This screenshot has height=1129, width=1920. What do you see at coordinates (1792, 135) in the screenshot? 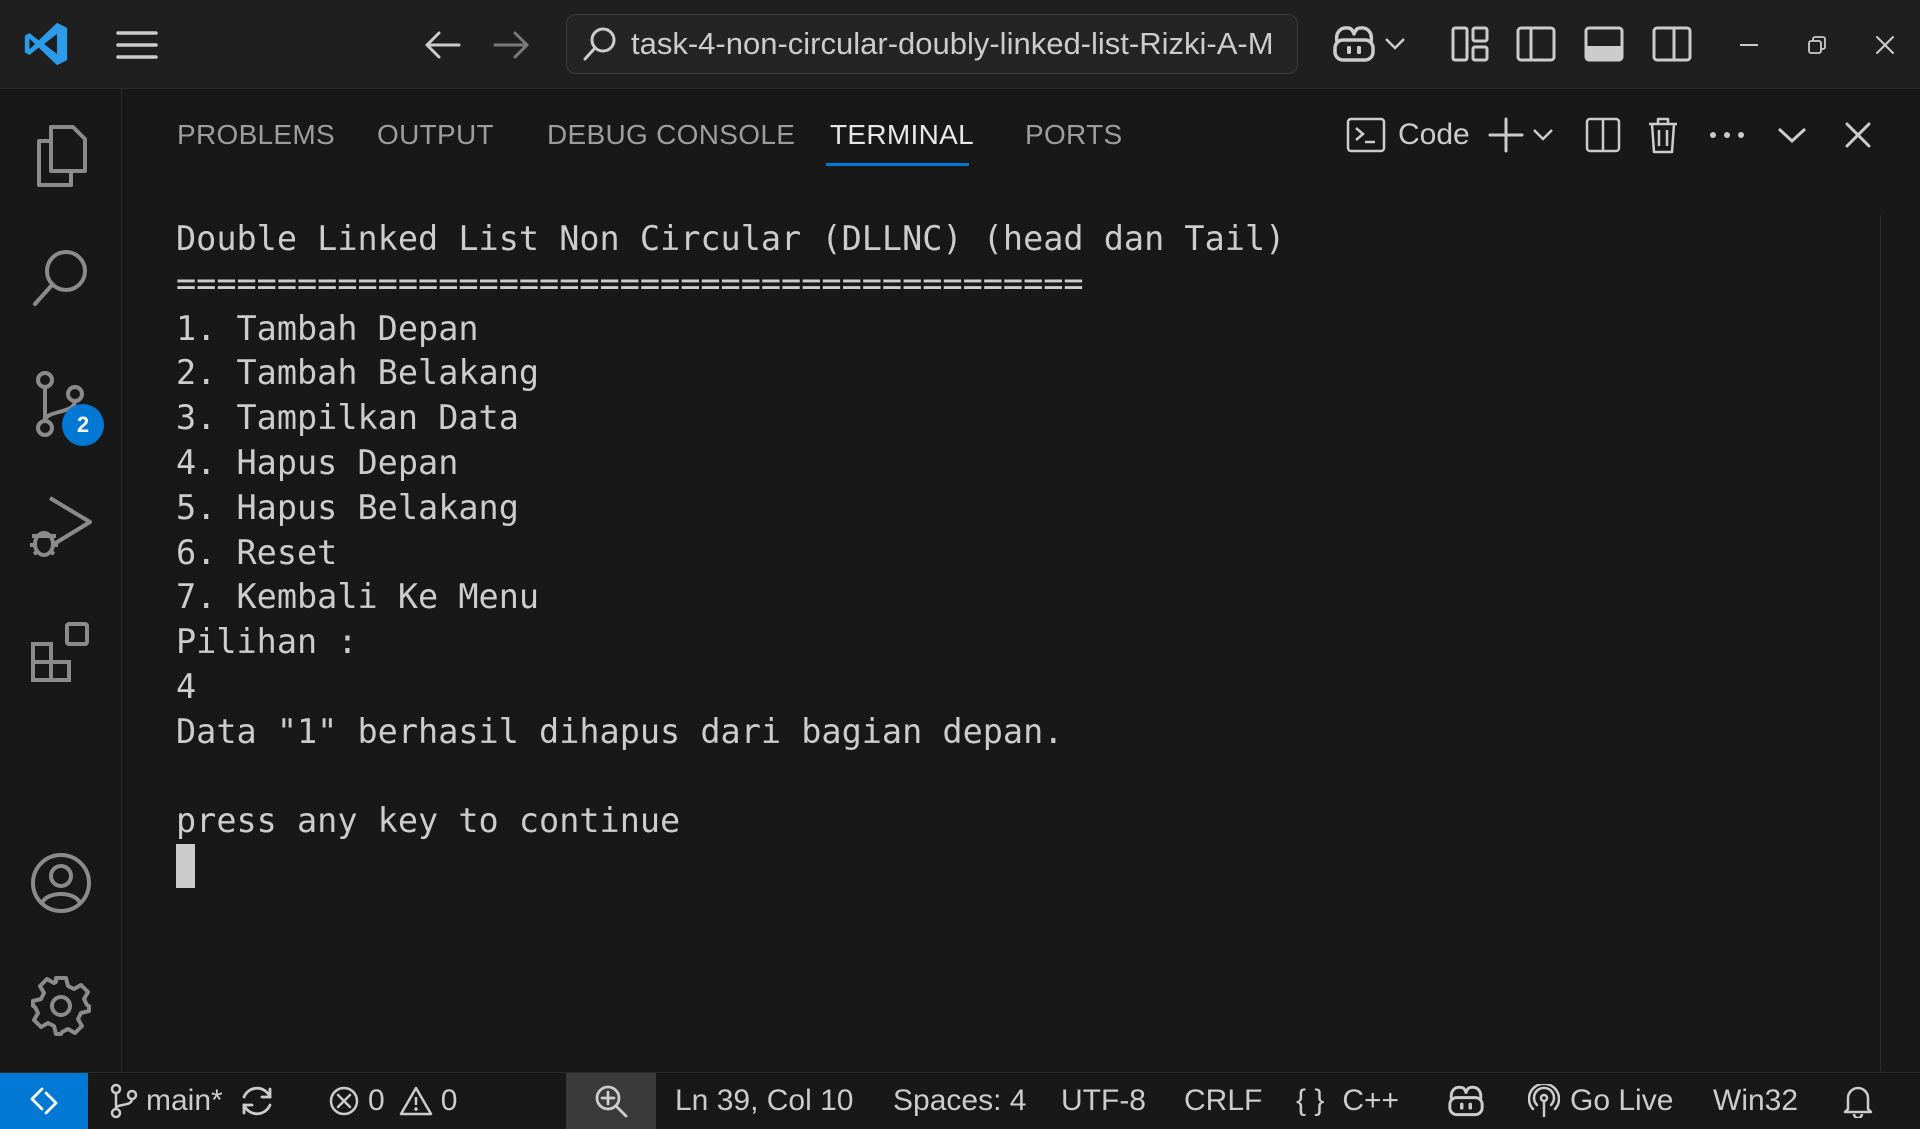
I see `maximize-panel-chevron-icon` at bounding box center [1792, 135].